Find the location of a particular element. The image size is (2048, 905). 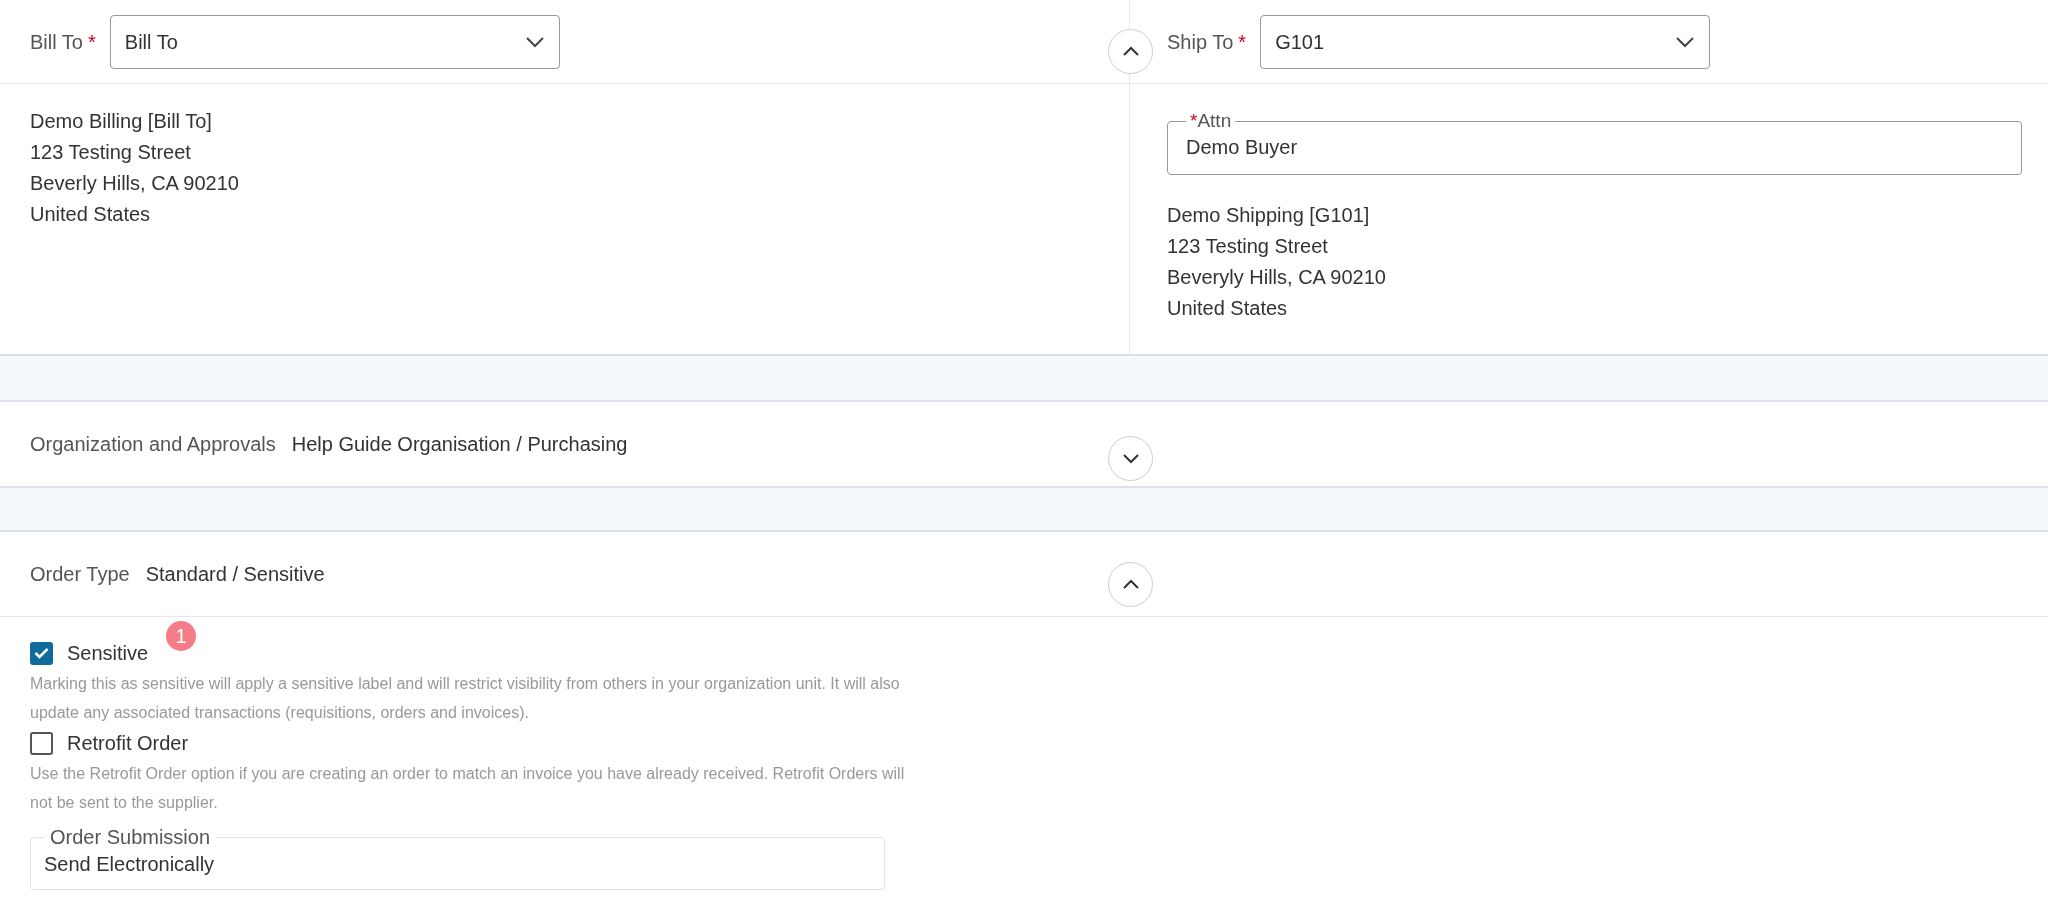

field-label: Ship To * is located at coordinates (1207, 42).